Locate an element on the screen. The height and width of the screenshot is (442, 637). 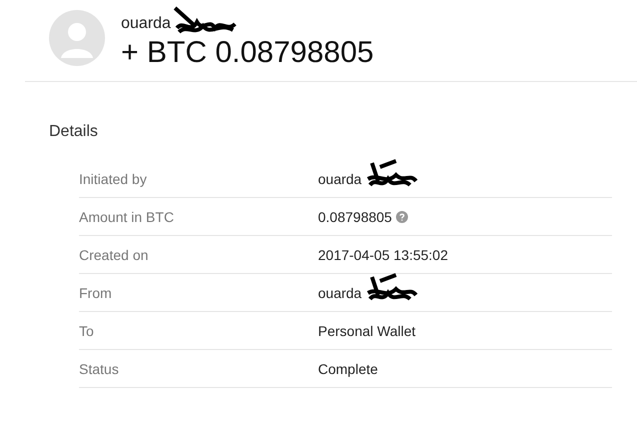
field-label: To is located at coordinates (87, 330).